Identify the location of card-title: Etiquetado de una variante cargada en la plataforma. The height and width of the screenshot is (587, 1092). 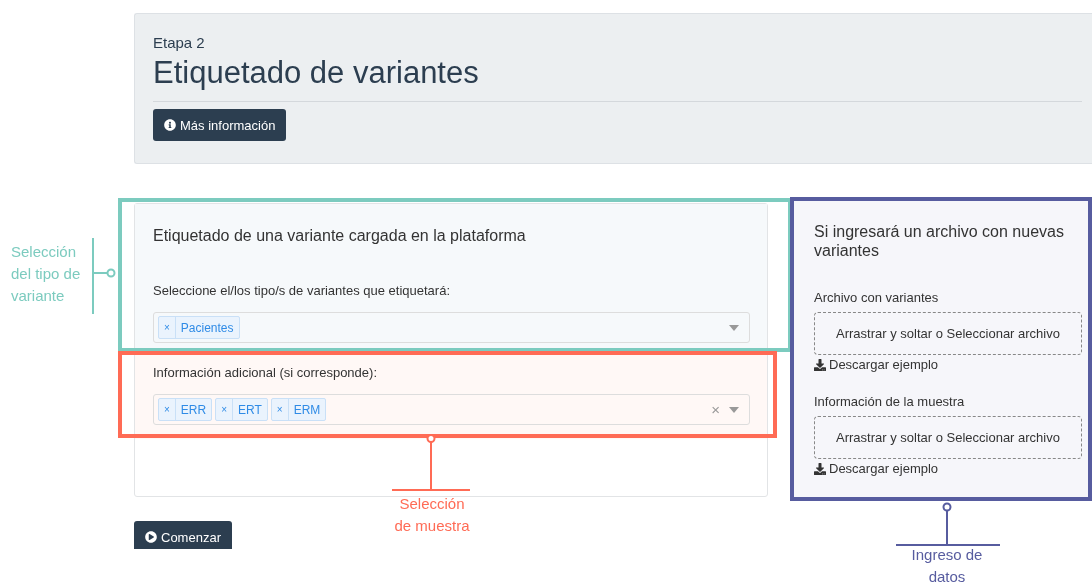
(340, 235).